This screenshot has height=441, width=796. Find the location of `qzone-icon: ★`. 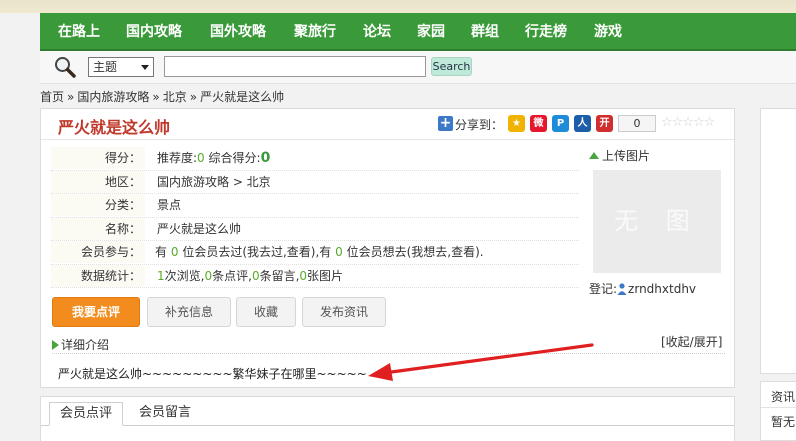

qzone-icon: ★ is located at coordinates (516, 123).